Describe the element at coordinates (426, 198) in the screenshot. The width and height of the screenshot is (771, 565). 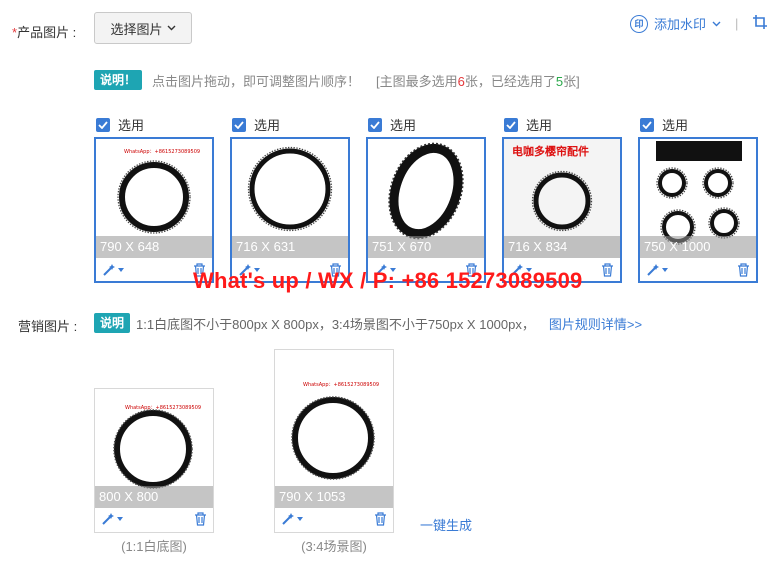
I see `product-image-thumb: 751 X 670` at that location.